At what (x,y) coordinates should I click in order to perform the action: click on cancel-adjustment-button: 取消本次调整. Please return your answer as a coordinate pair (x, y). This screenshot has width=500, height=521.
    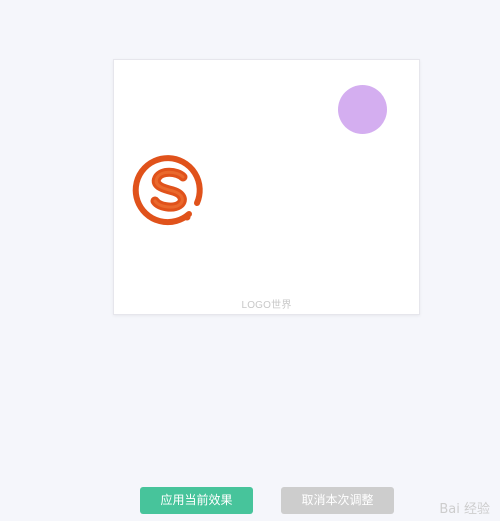
    Looking at the image, I should click on (337, 500).